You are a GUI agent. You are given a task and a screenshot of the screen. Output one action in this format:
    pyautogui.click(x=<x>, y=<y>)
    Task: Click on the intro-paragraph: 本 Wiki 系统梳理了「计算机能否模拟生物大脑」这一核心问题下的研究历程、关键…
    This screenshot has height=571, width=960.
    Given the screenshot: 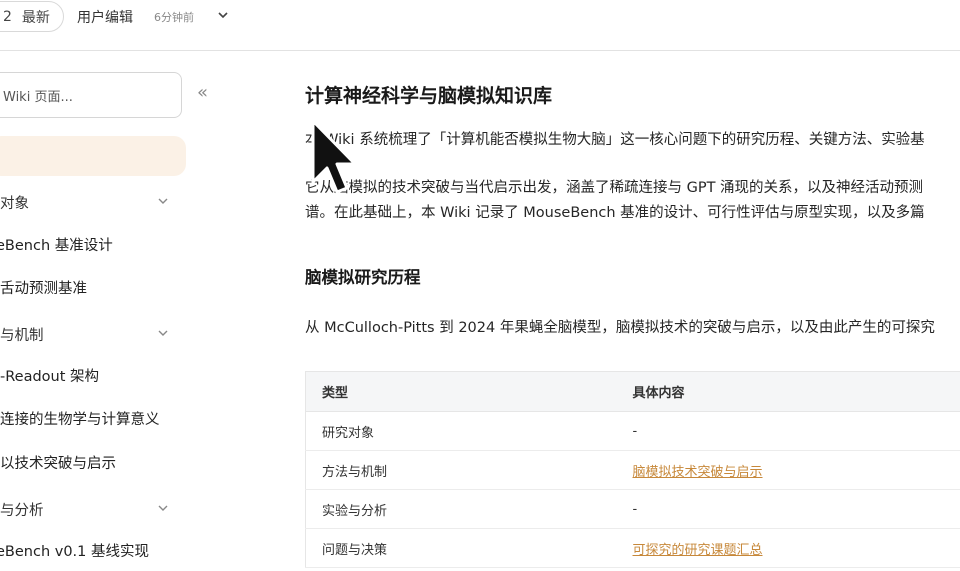 What is the action you would take?
    pyautogui.click(x=615, y=140)
    